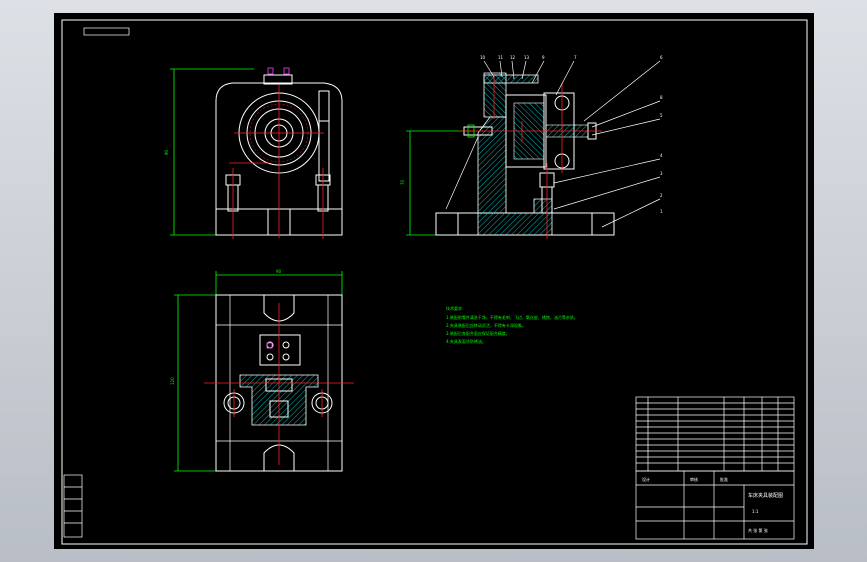 This screenshot has width=867, height=562. Describe the element at coordinates (172, 381) in the screenshot. I see `svg-text: 120` at that location.